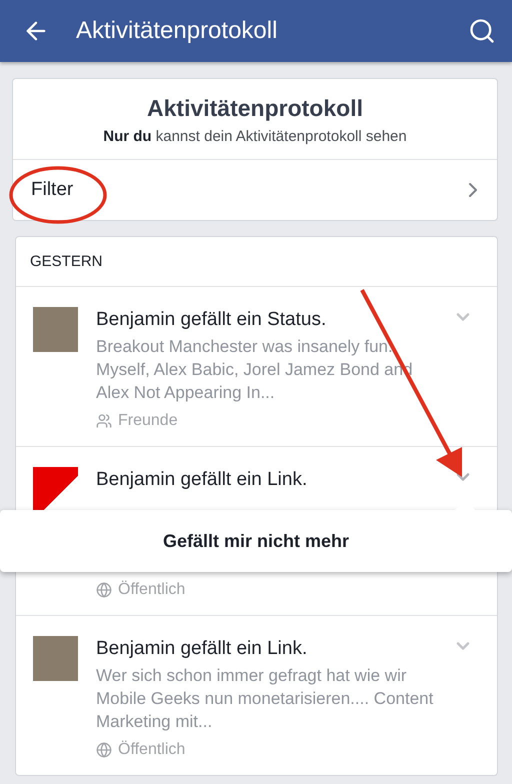  I want to click on logo-thumbnail, so click(55, 489).